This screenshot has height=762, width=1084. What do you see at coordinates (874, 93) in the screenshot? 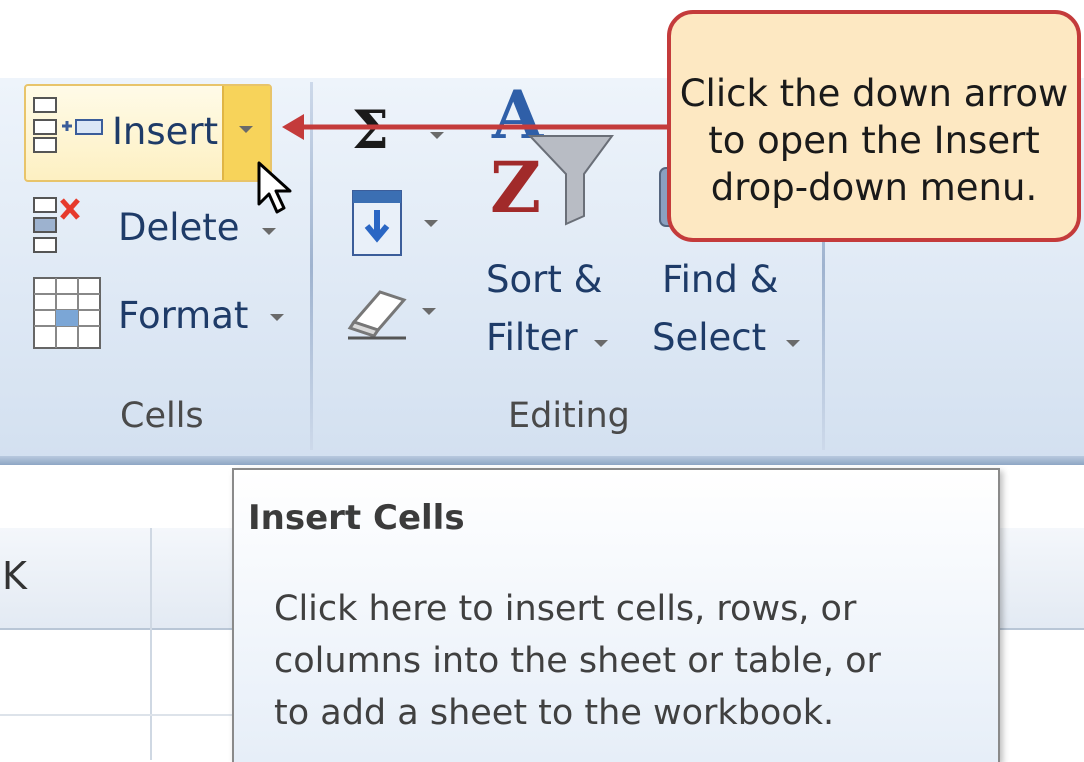
I see `callout-line-1: Click the down arrow` at bounding box center [874, 93].